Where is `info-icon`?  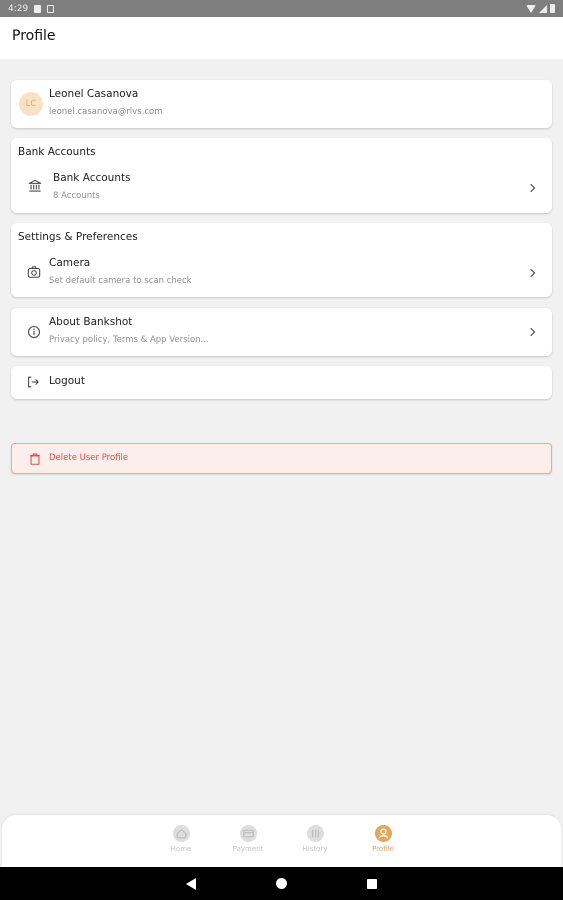
info-icon is located at coordinates (34, 332).